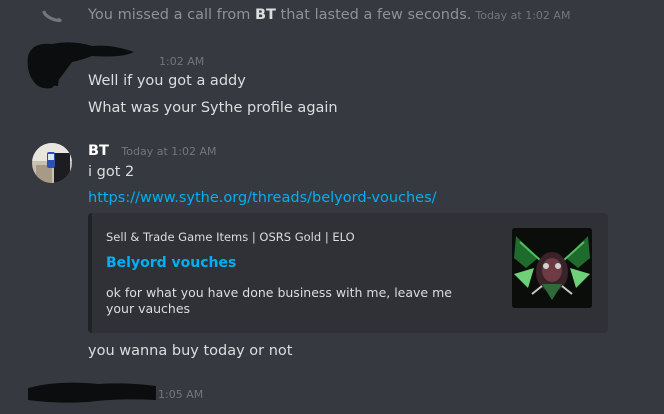 The image size is (664, 414). Describe the element at coordinates (182, 61) in the screenshot. I see `message-timestamp: 1:02 AM` at that location.